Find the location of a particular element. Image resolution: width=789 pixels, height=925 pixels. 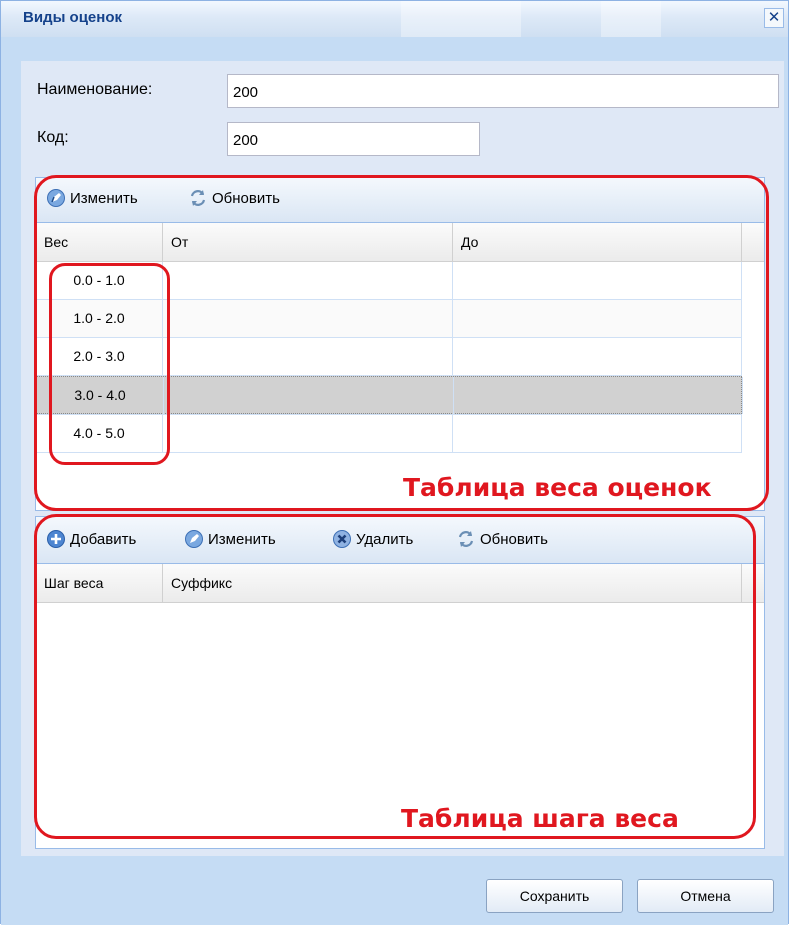

step-refresh-label: Обновить is located at coordinates (514, 539).